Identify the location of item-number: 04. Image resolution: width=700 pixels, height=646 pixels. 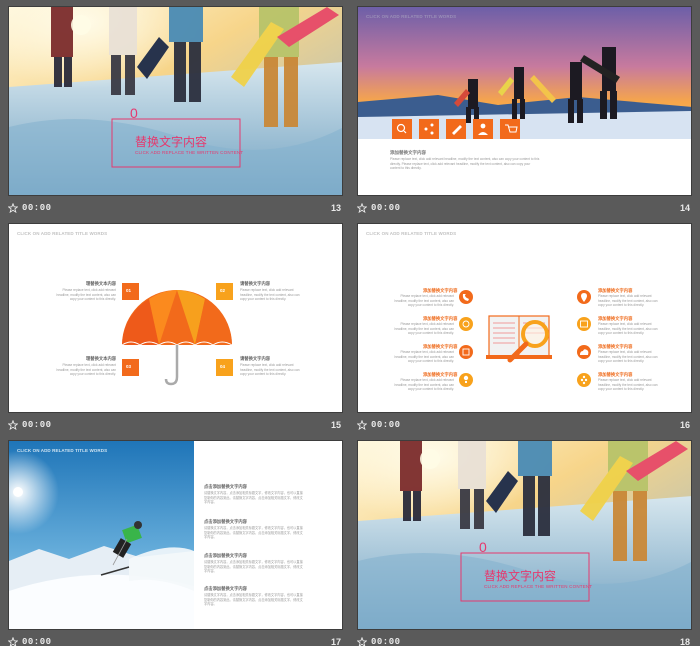
(223, 366).